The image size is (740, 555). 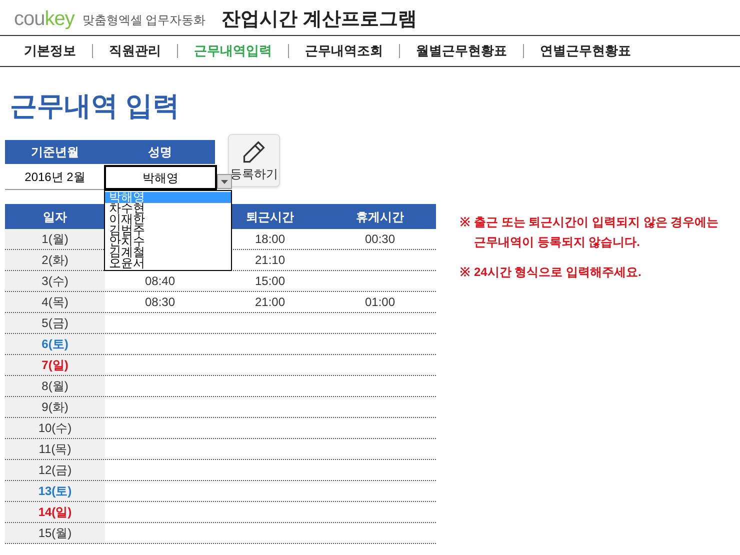 I want to click on time-cell-text: 08:40, so click(x=160, y=281).